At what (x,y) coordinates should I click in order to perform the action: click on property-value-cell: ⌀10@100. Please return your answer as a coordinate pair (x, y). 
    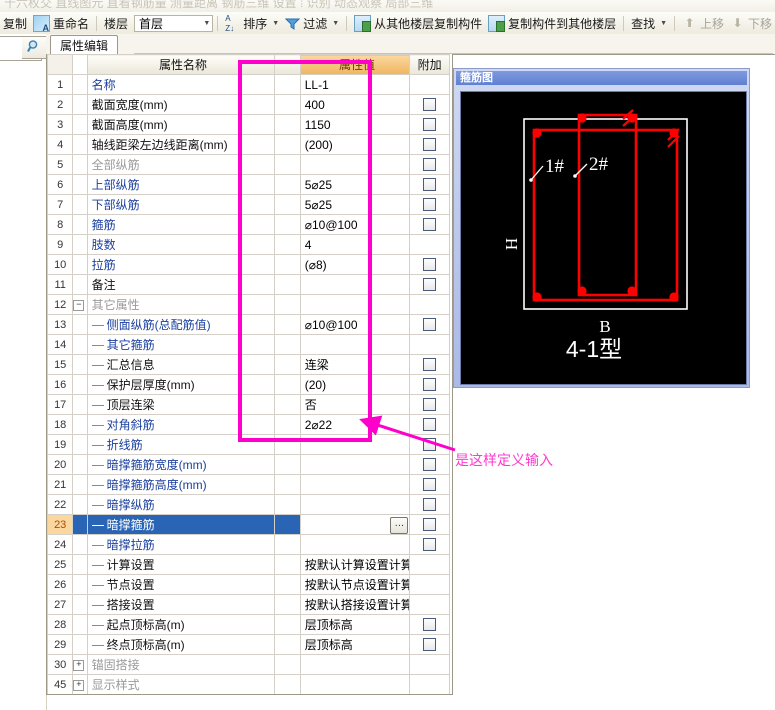
    Looking at the image, I should click on (355, 324).